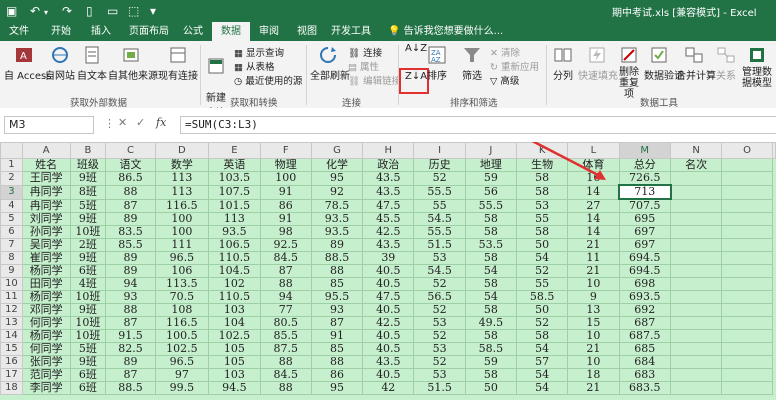  What do you see at coordinates (330, 63) in the screenshot?
I see `refresh-all-button: 全部刷新` at bounding box center [330, 63].